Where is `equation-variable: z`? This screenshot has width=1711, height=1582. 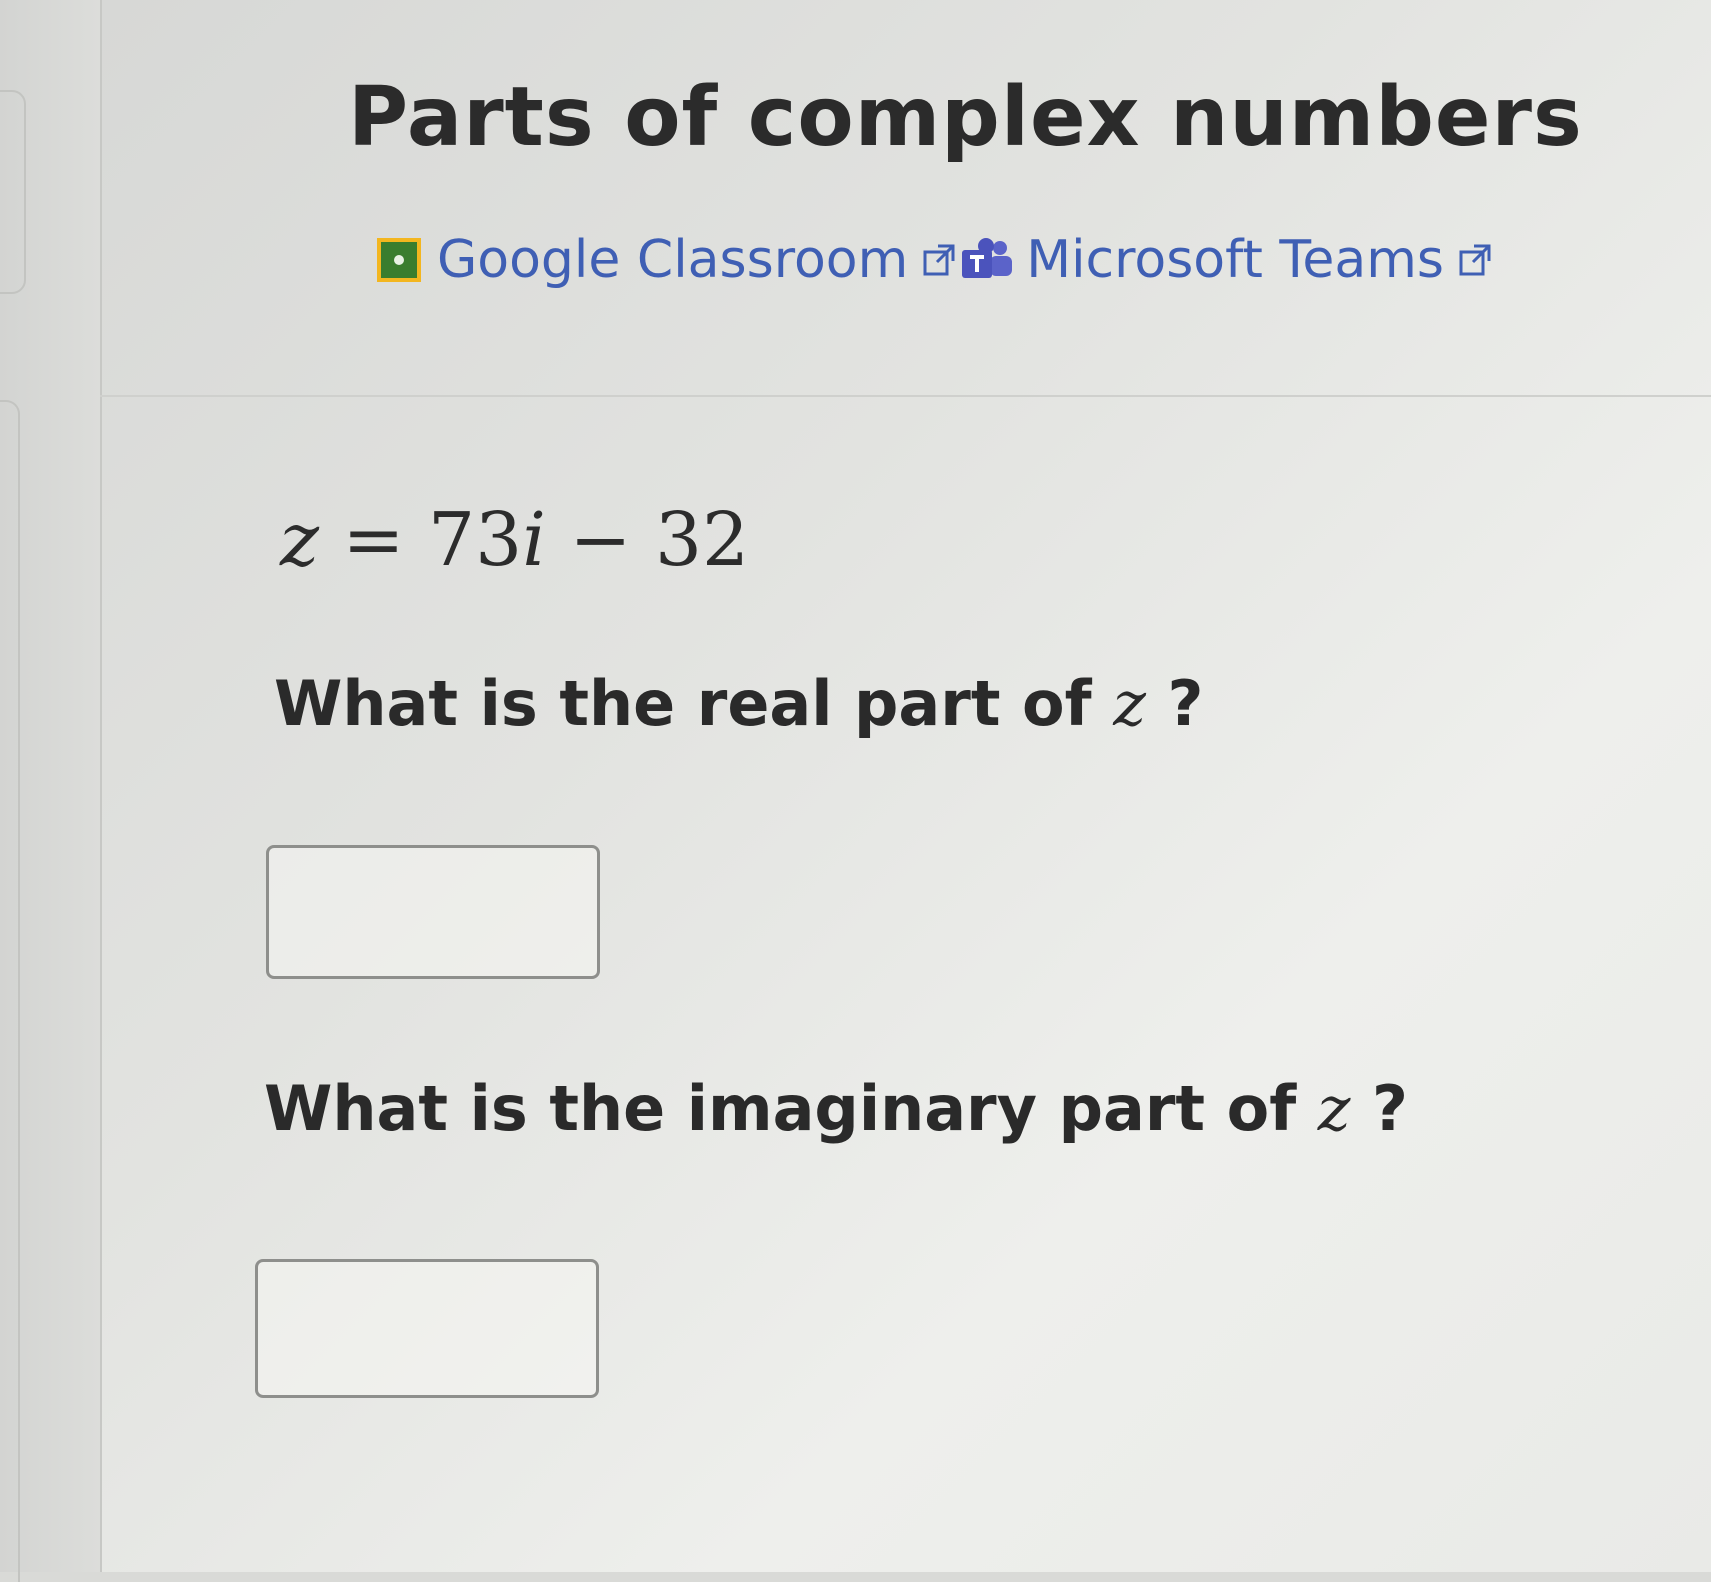 equation-variable: z is located at coordinates (299, 540).